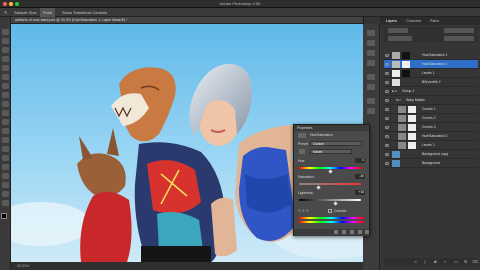 The image size is (480, 270). Describe the element at coordinates (5, 149) in the screenshot. I see `dodge-tool-icon` at that location.